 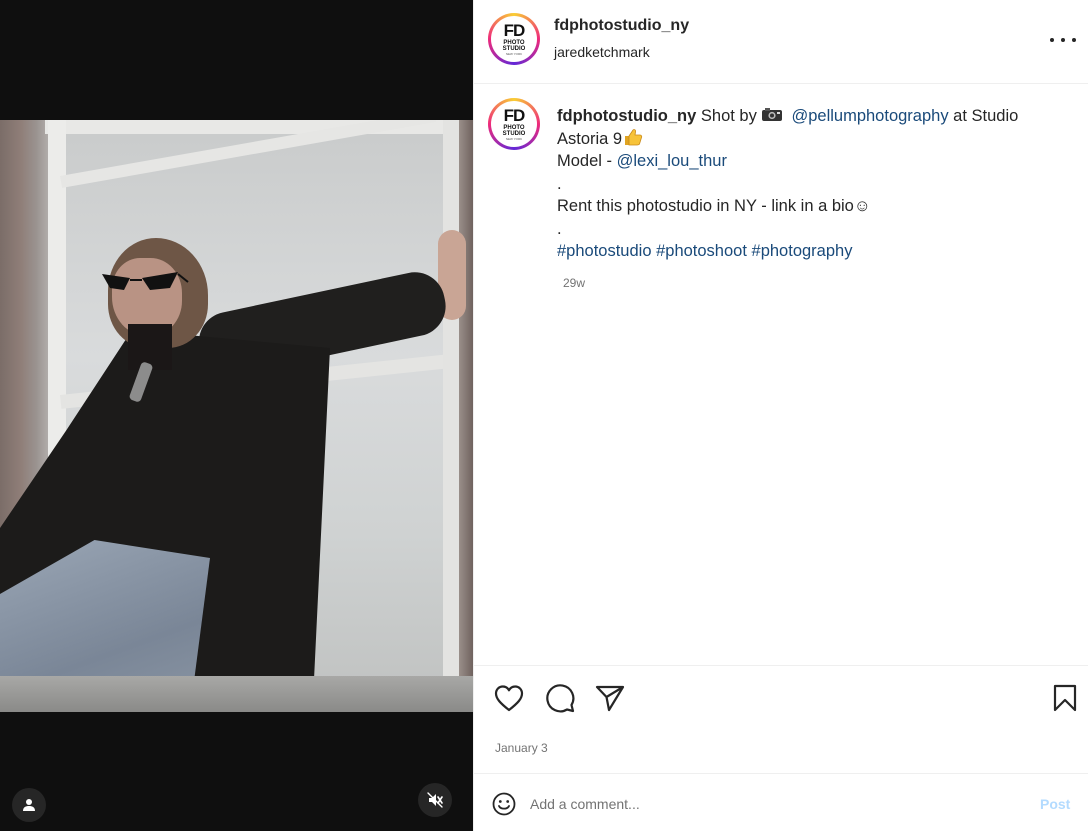 I want to click on camera-emoji-icon, so click(x=772, y=113).